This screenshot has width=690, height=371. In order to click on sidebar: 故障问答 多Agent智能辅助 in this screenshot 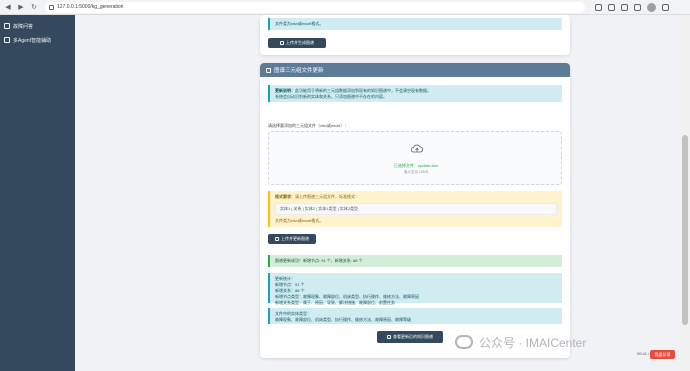, I will do `click(37, 193)`.